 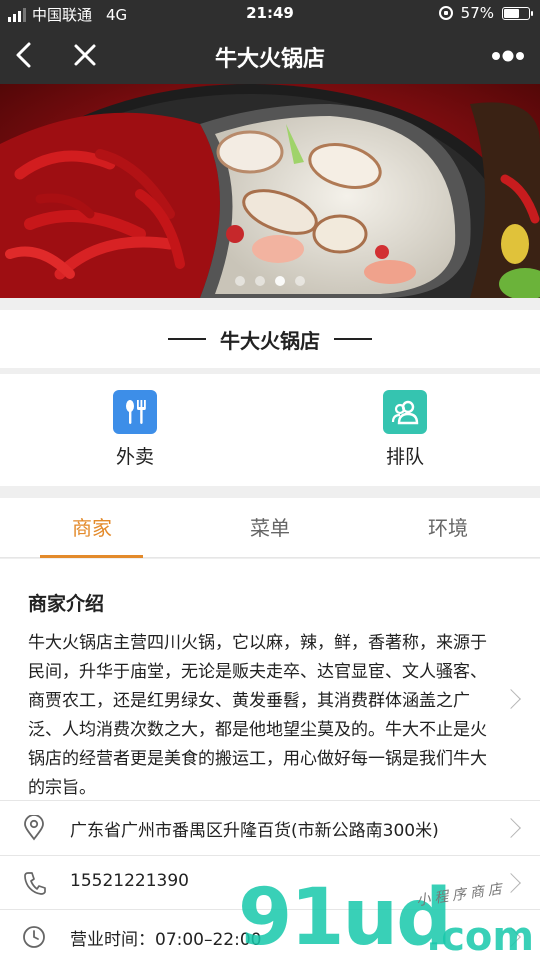 I want to click on nav-bar: 牛大火锅店, so click(x=270, y=56).